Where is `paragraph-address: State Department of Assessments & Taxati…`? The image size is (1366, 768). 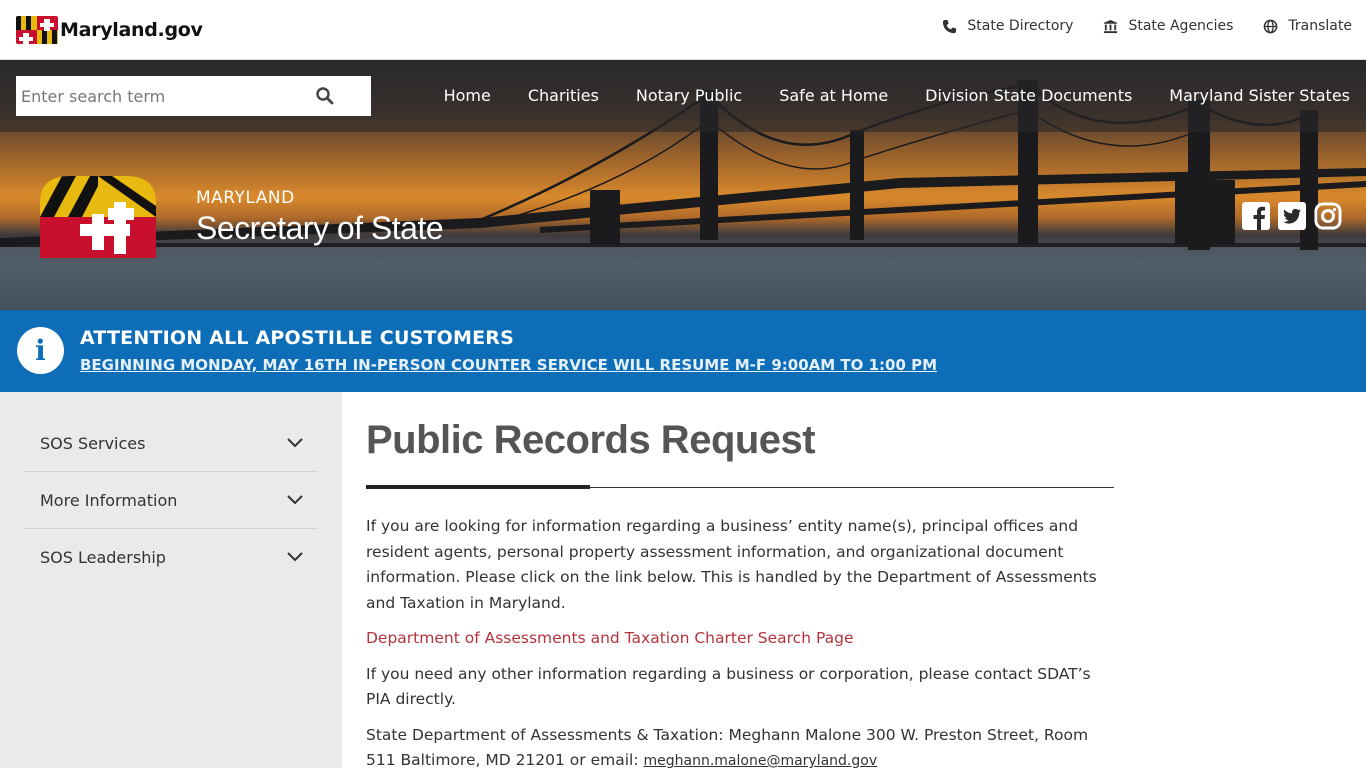
paragraph-address: State Department of Assessments & Taxati… is located at coordinates (741, 745).